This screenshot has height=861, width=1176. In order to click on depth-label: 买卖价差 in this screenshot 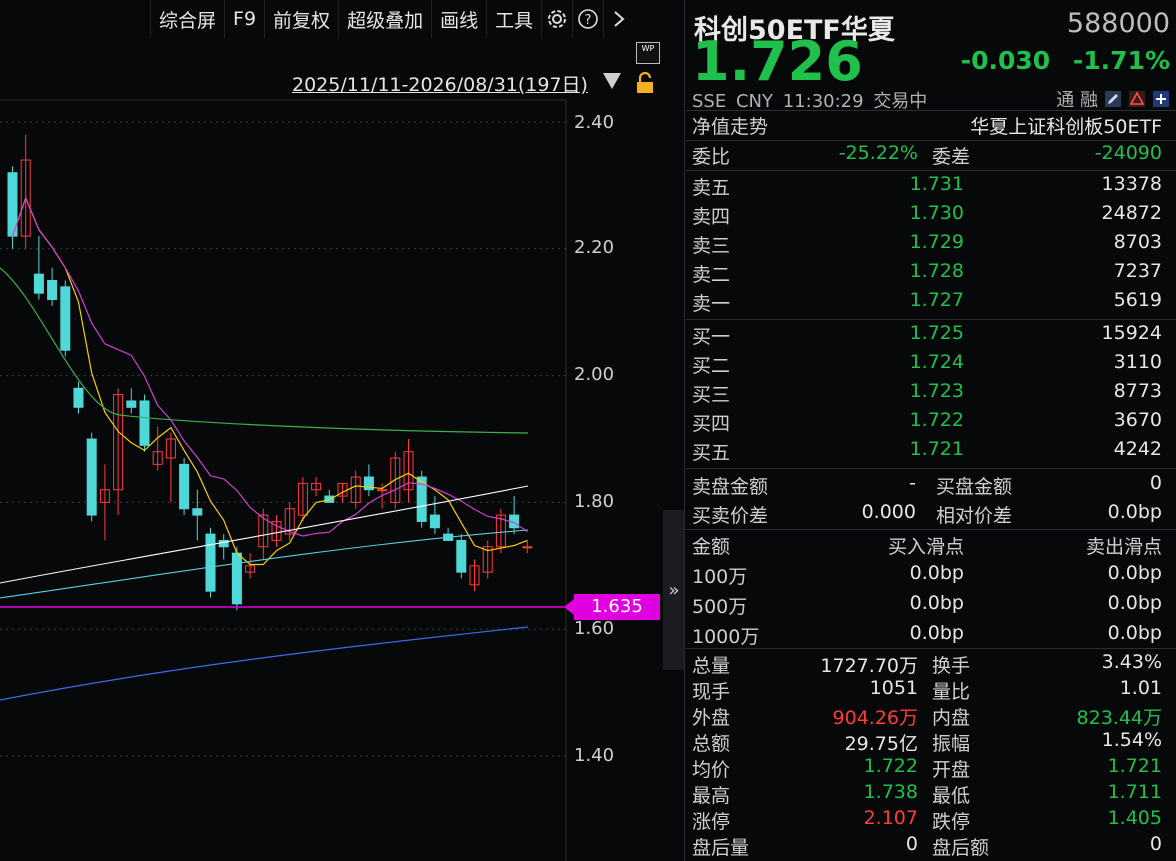, I will do `click(730, 516)`.